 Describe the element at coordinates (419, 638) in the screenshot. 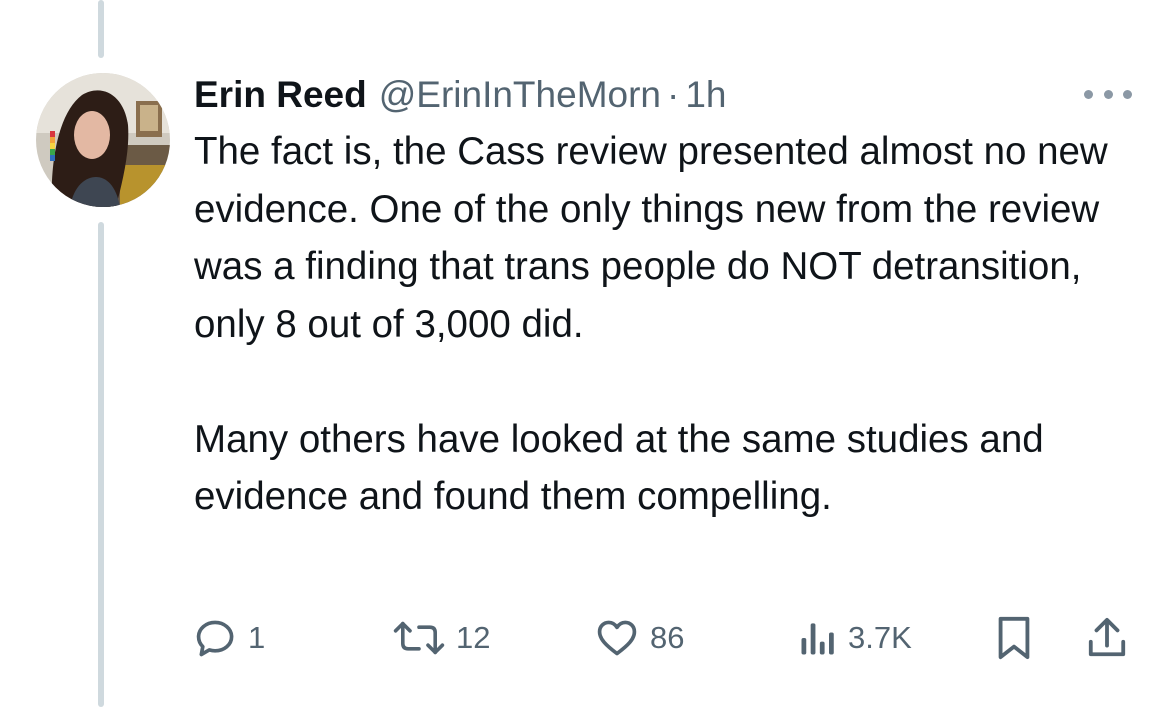

I see `repost-icon` at that location.